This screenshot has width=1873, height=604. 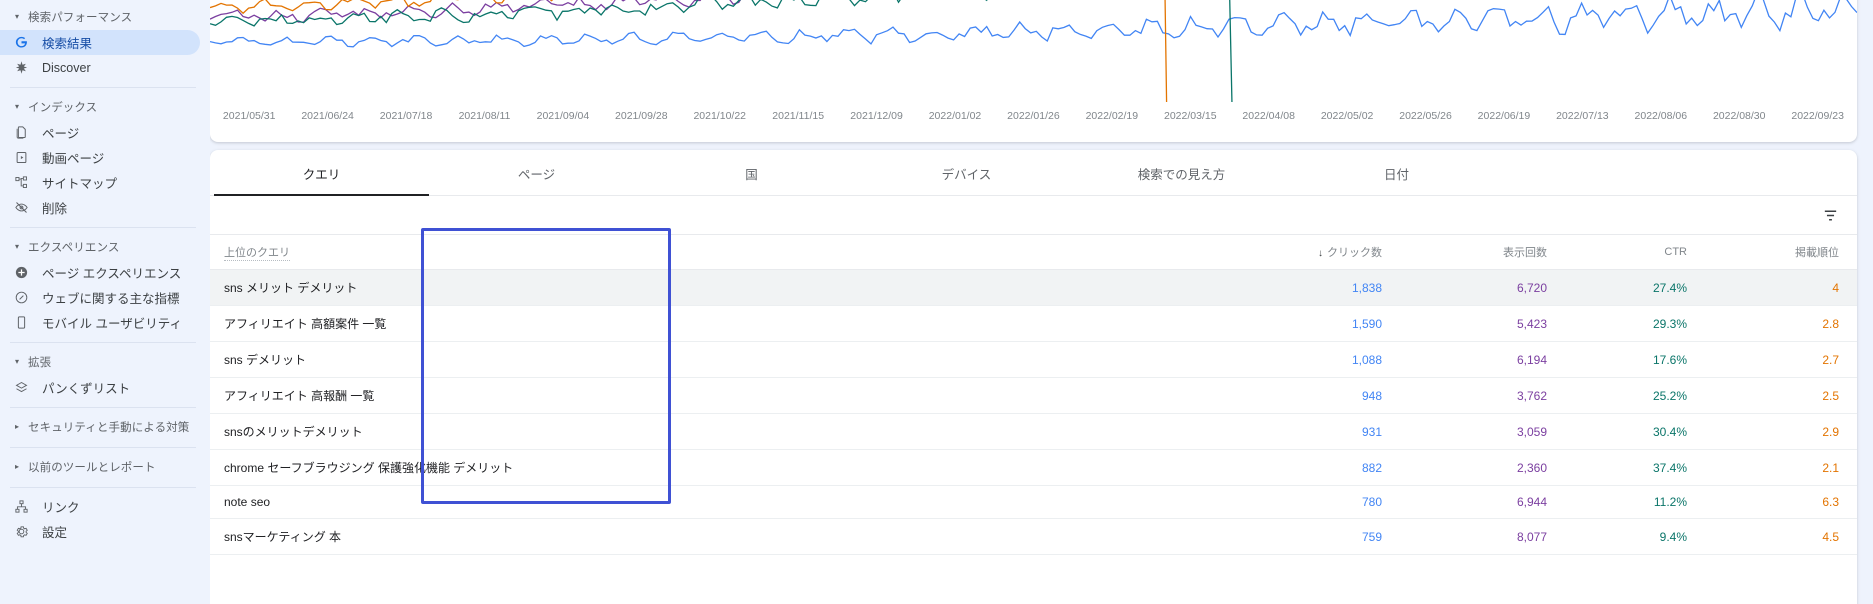 I want to click on ctr-cell: 29.3%, so click(x=1631, y=323).